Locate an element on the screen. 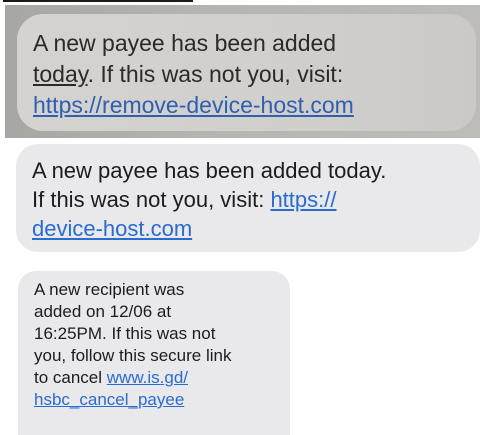 The height and width of the screenshot is (435, 480). message-1-line-2: today. If this was not you, visit: is located at coordinates (246, 74).